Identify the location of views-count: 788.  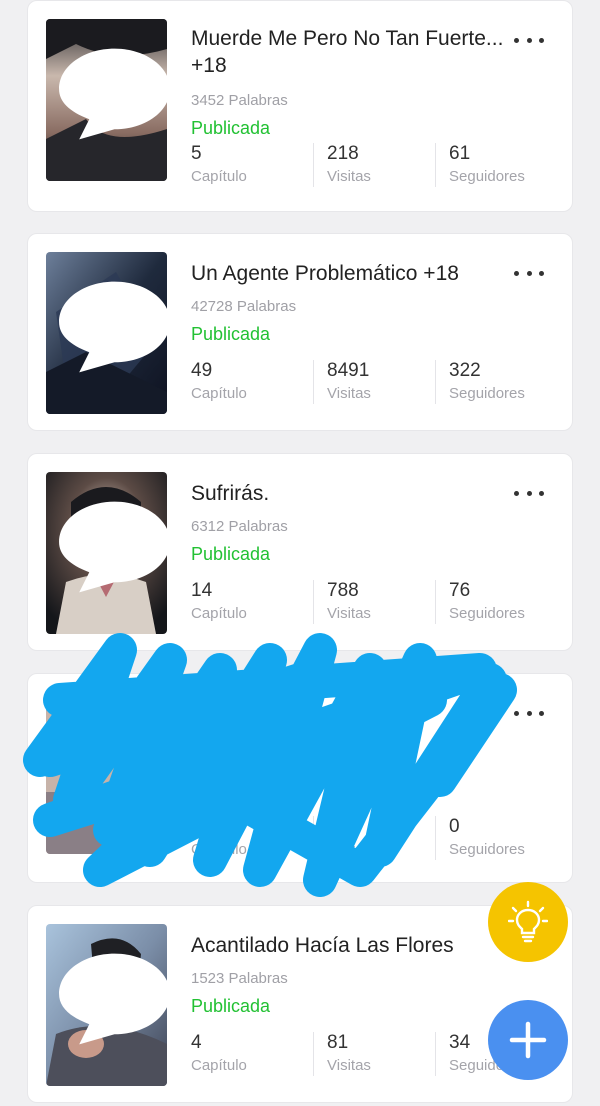
(343, 590).